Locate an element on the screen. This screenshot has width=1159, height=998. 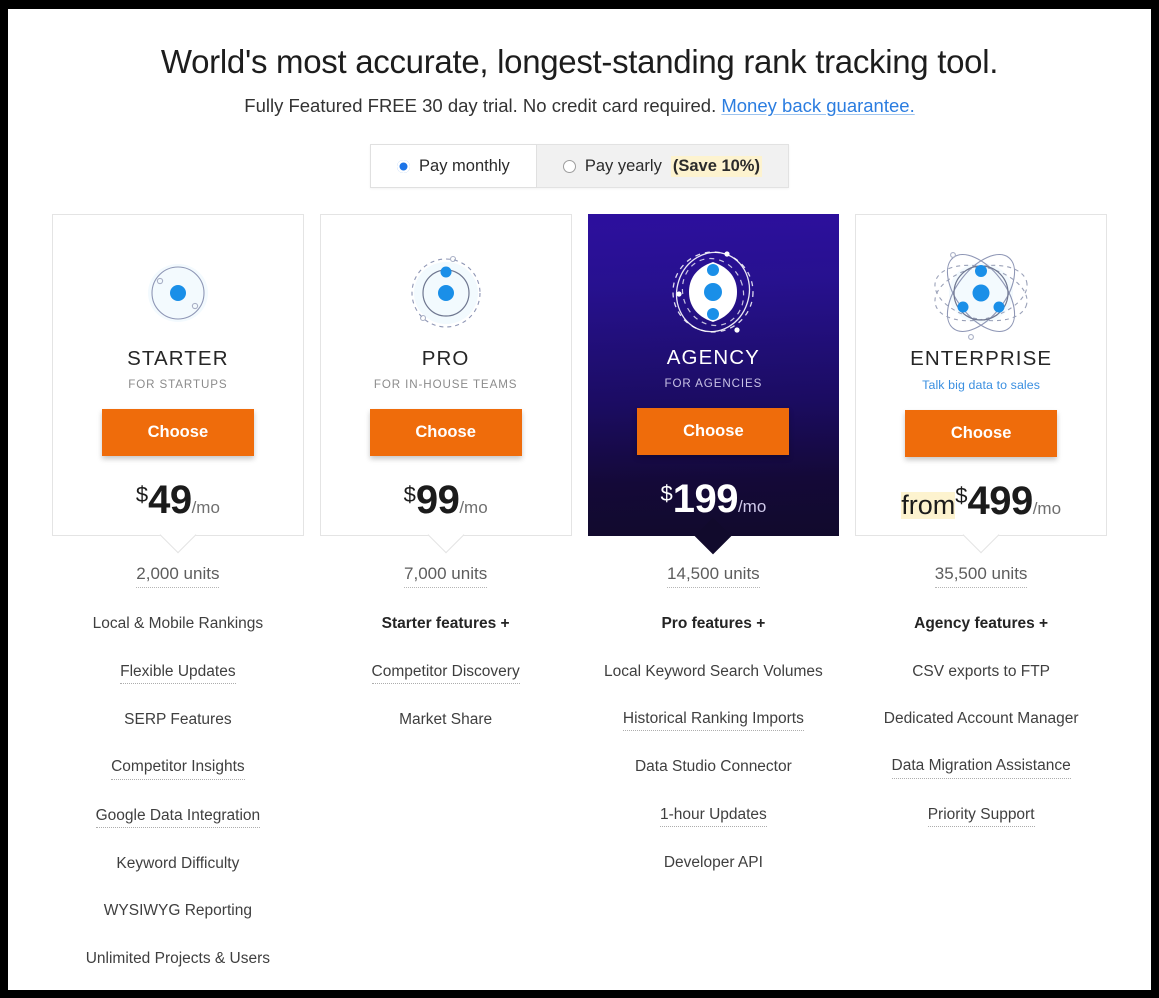
feature-label: Historical Ranking Imports is located at coordinates (713, 720).